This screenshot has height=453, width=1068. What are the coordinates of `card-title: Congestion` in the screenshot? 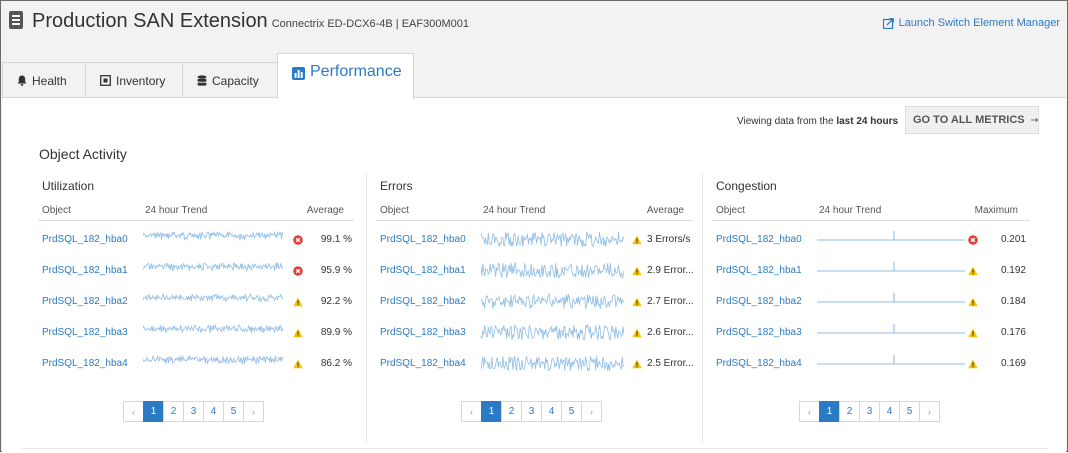 It's located at (746, 186).